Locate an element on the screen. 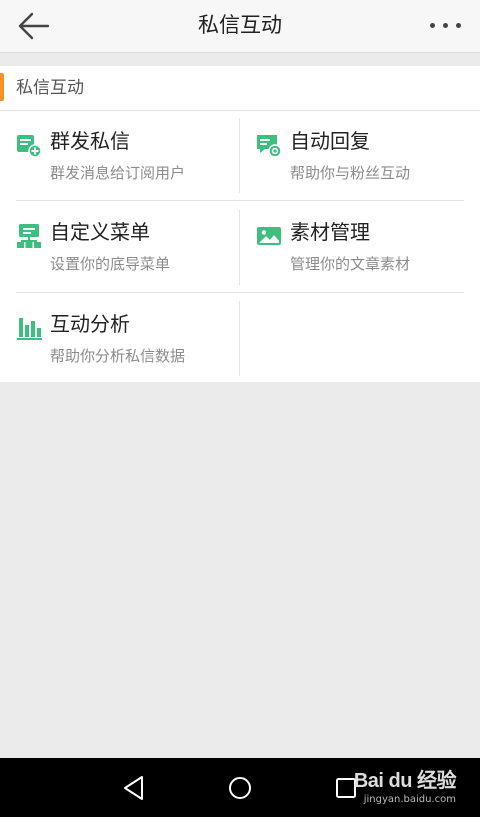 This screenshot has height=817, width=480. baidu-jingyan-watermark: Bai du 经验 jingyan.baidu.com is located at coordinates (405, 784).